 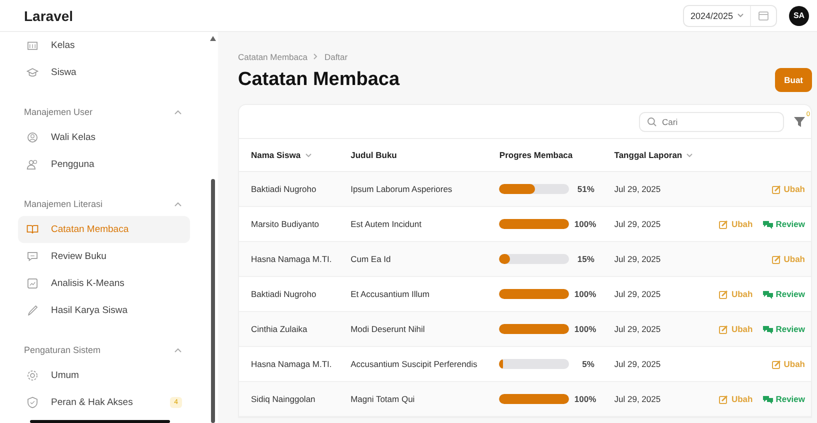 I want to click on student-name: Cinthia Zulaika, so click(x=279, y=329).